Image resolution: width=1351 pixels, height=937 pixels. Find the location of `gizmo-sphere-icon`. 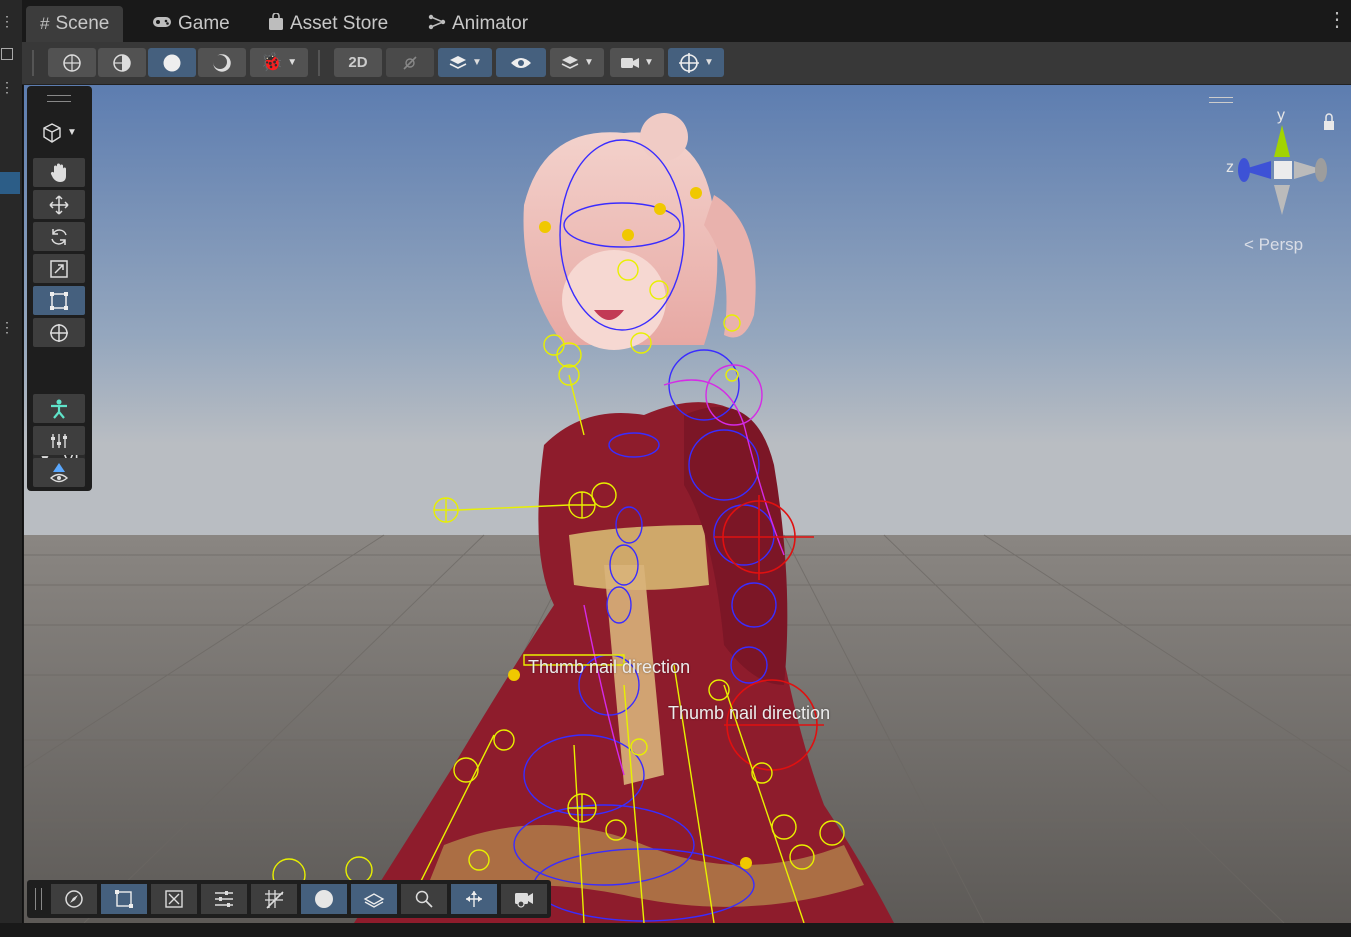

gizmo-sphere-icon is located at coordinates (689, 62).